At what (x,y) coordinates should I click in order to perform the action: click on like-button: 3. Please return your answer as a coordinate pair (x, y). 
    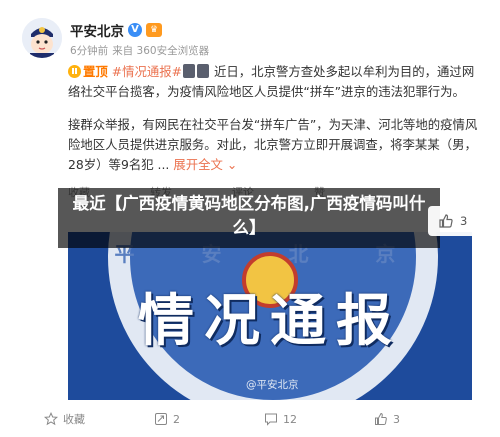
    Looking at the image, I should click on (429, 419).